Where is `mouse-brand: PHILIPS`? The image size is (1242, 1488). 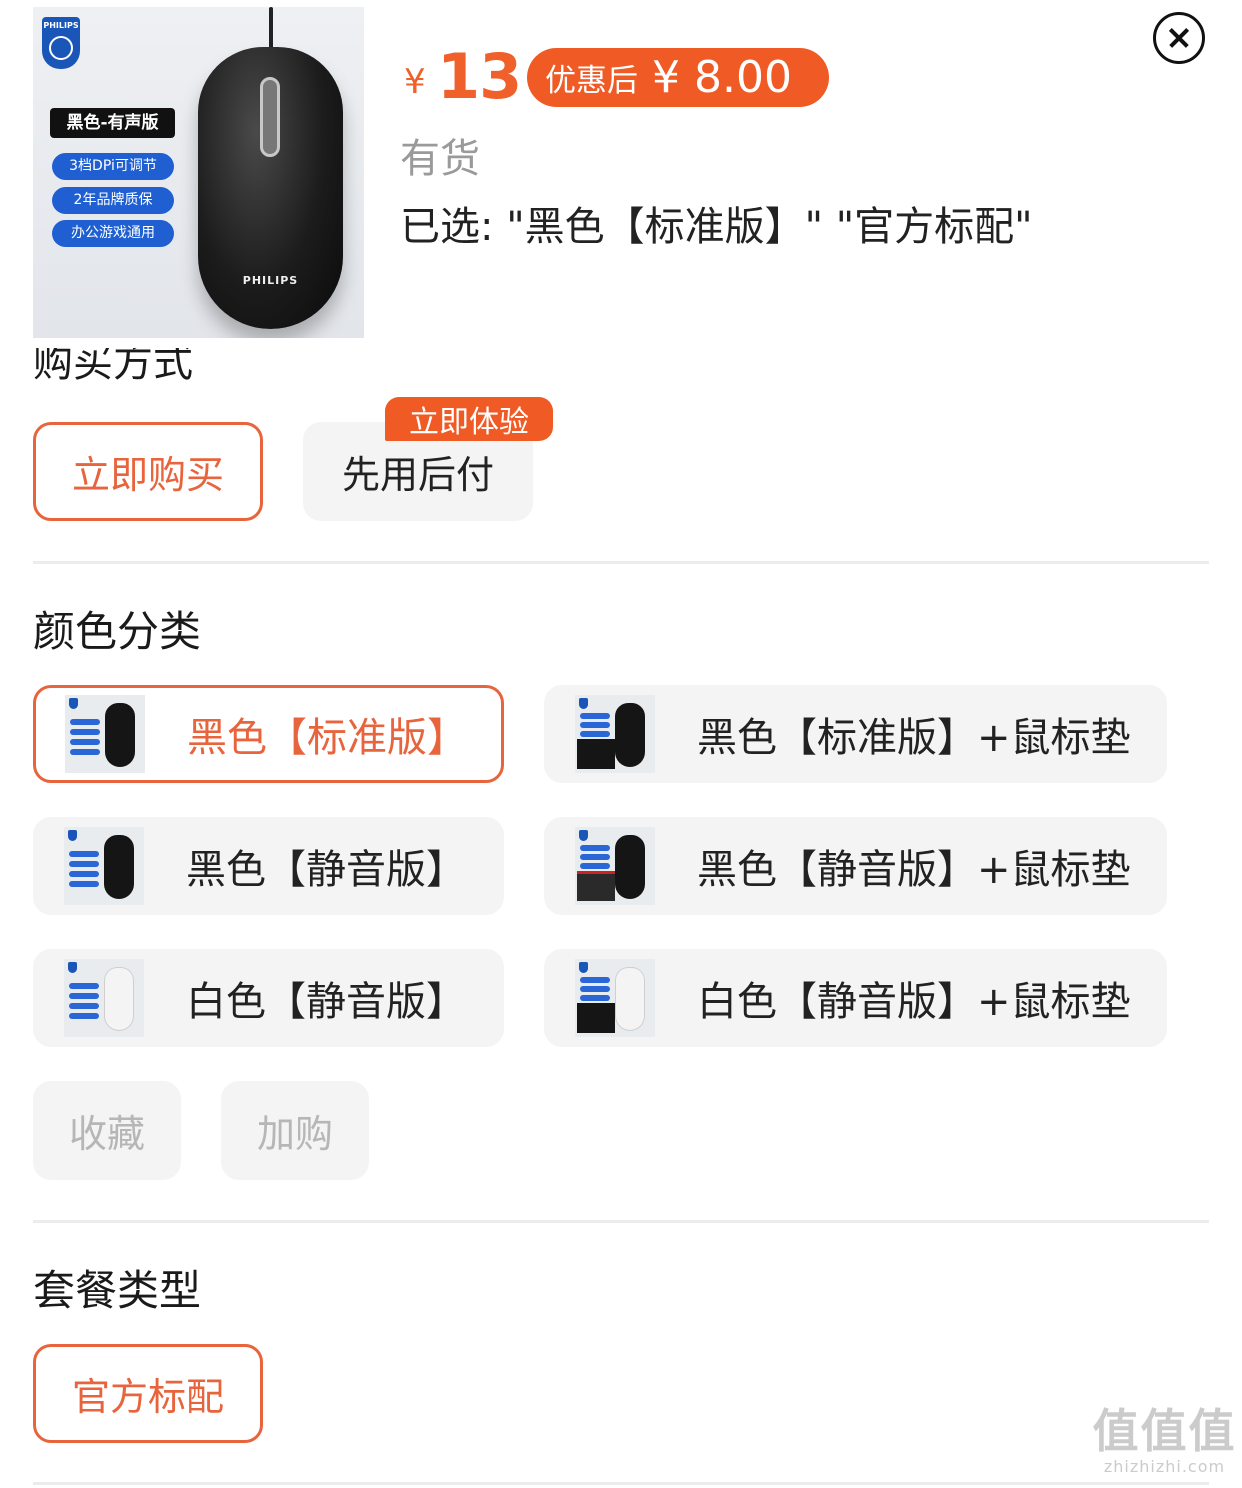 mouse-brand: PHILIPS is located at coordinates (270, 280).